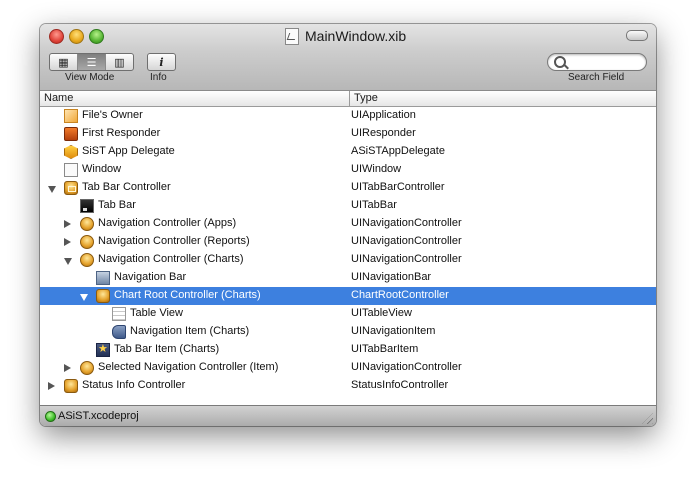 This screenshot has width=696, height=481. I want to click on icon-view-button: ▦, so click(64, 62).